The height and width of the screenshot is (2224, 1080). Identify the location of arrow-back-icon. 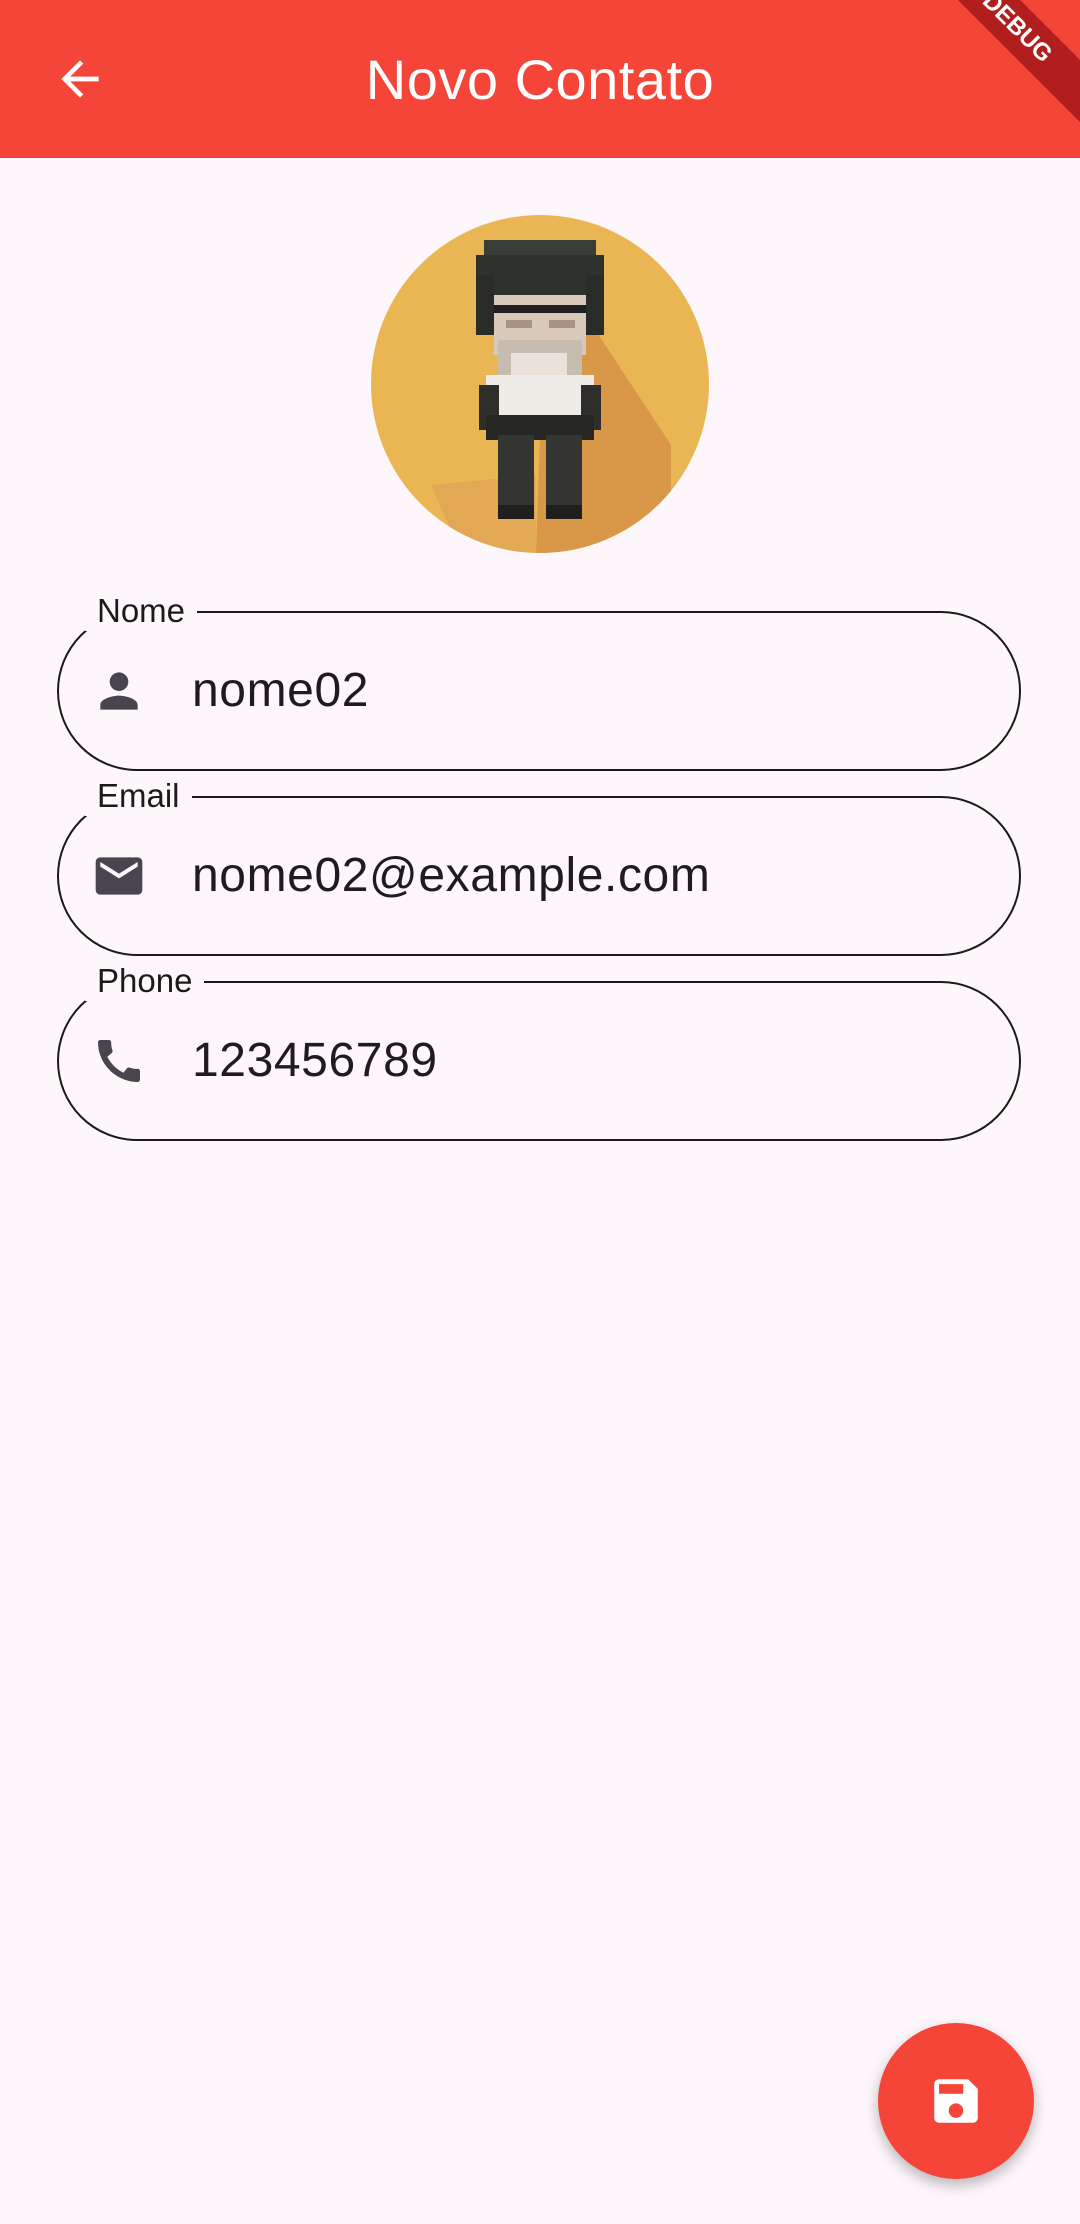
(80, 79).